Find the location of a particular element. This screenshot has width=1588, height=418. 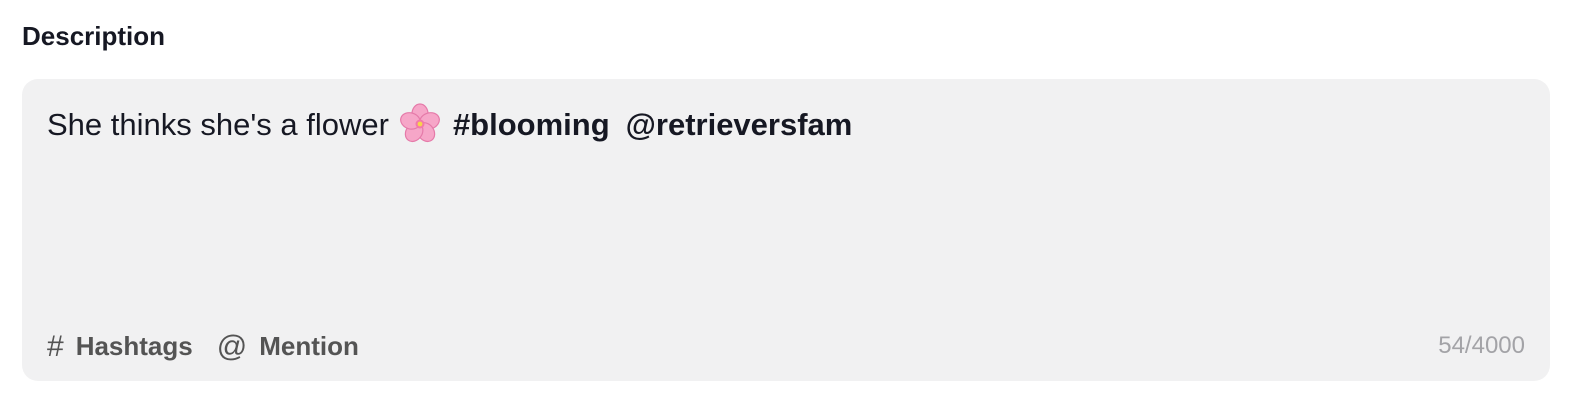

hashtag-token: #blooming is located at coordinates (531, 124).